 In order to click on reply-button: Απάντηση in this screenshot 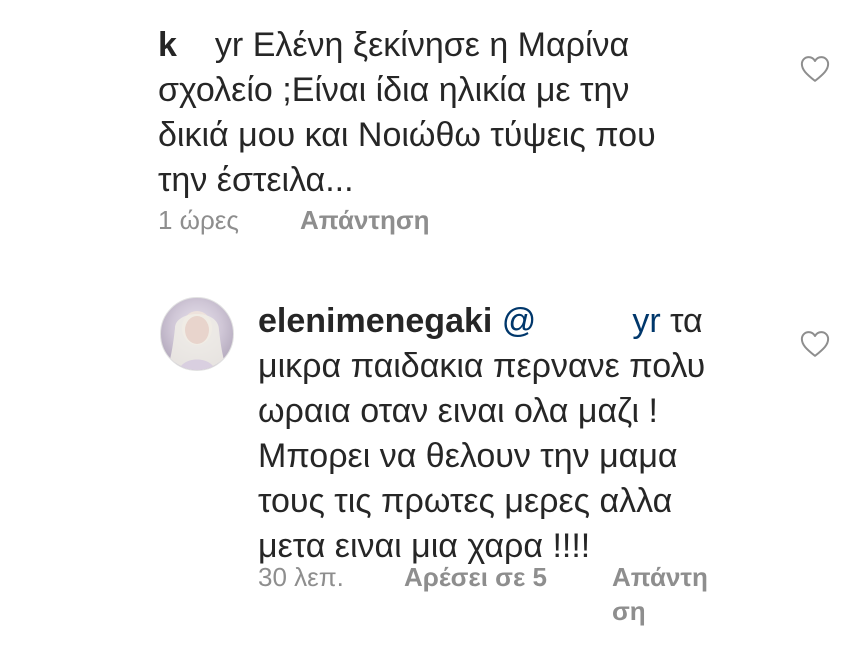, I will do `click(365, 220)`.